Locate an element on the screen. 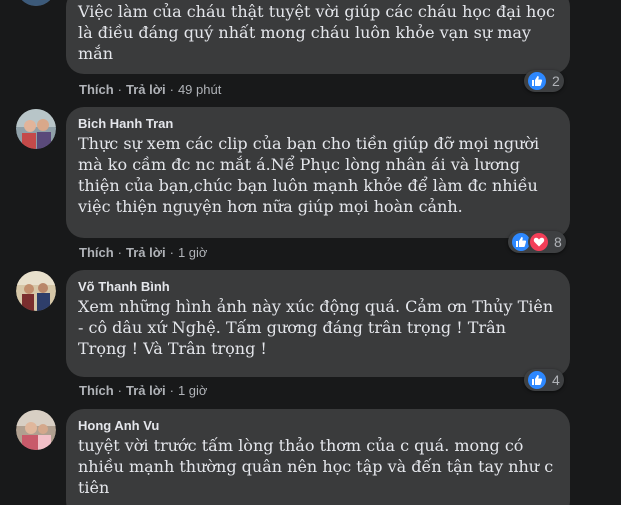 The height and width of the screenshot is (505, 621). reaction-summary: 2 is located at coordinates (544, 81).